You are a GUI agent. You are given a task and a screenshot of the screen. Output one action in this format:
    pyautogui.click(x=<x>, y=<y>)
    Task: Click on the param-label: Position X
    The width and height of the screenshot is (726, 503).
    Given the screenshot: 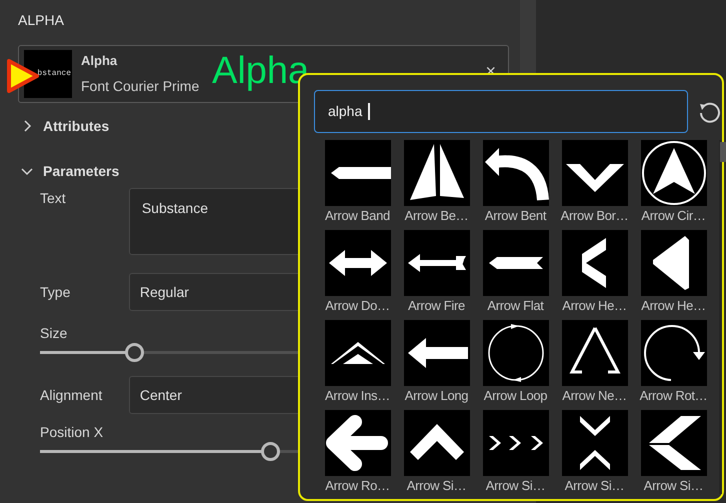 What is the action you would take?
    pyautogui.click(x=72, y=432)
    